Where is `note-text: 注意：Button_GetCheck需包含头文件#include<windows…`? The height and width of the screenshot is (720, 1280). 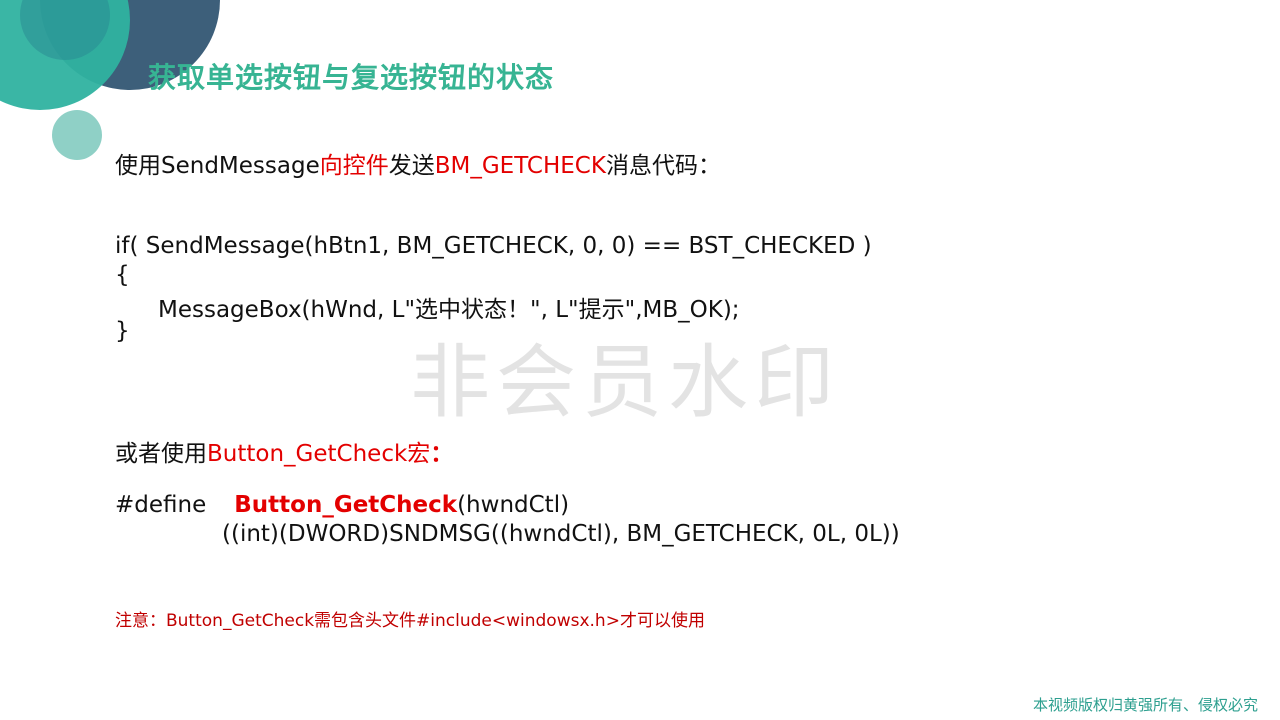 note-text: 注意：Button_GetCheck需包含头文件#include<windows… is located at coordinates (410, 621).